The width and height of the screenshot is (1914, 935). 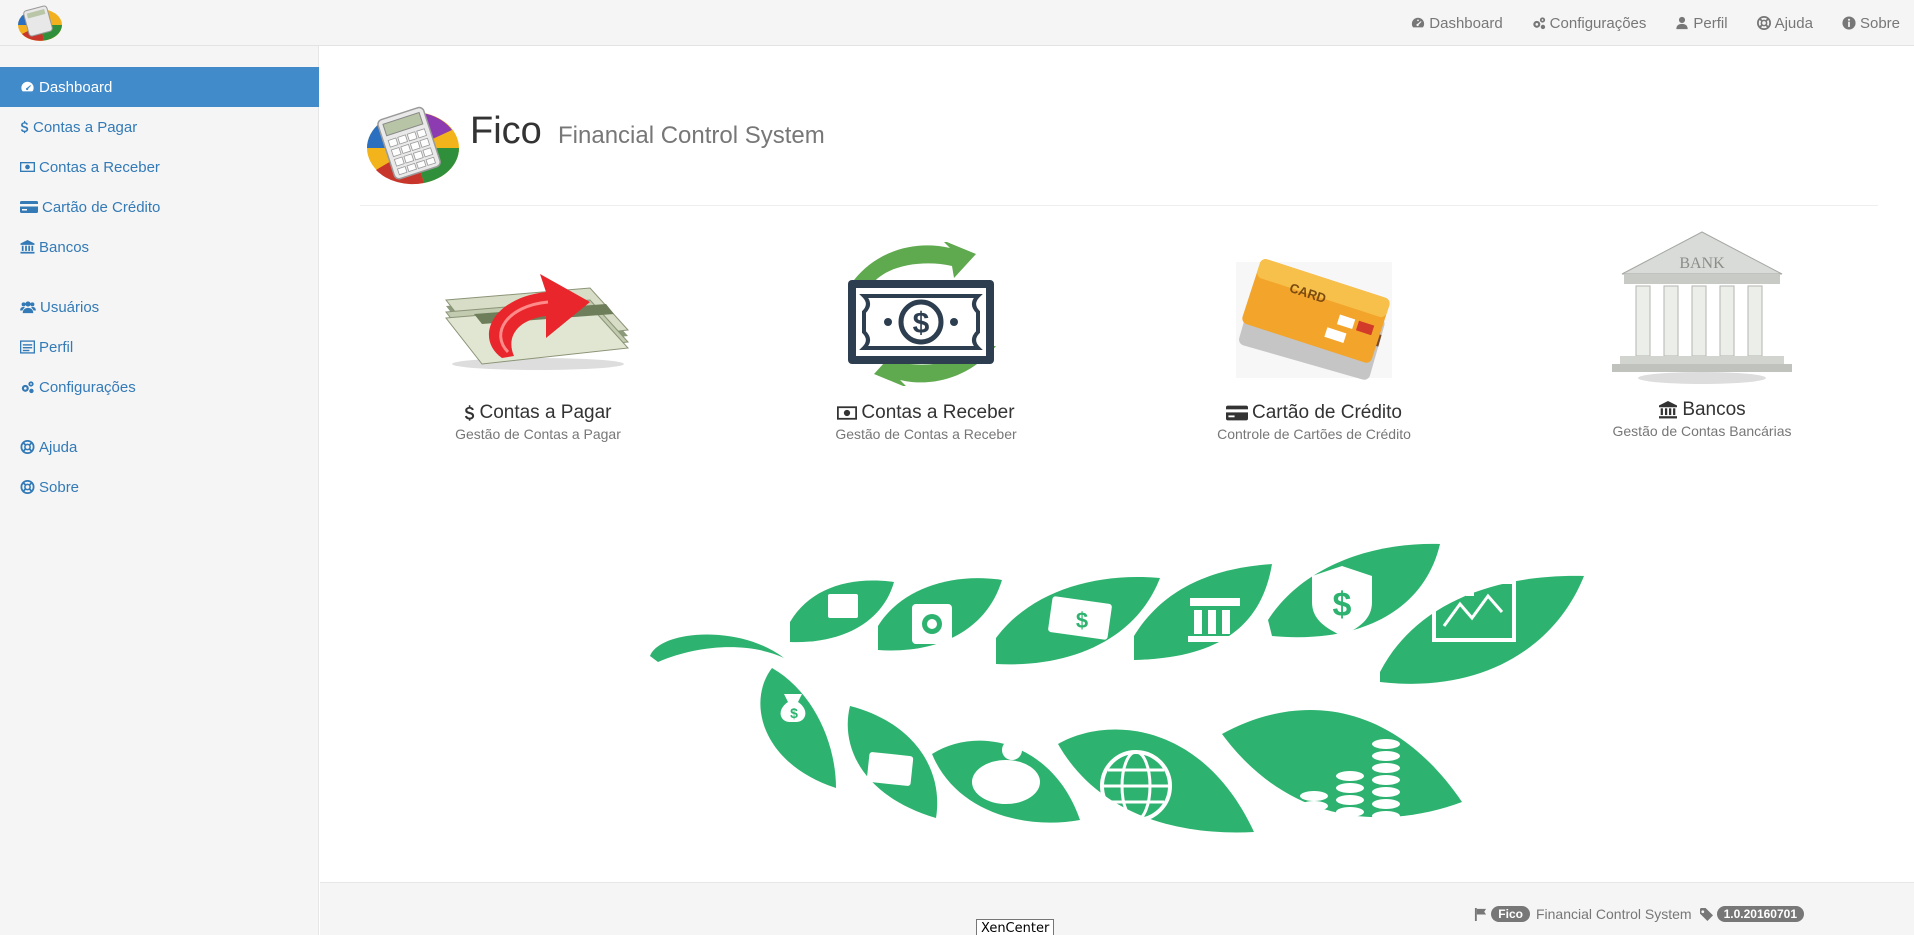 I want to click on nav-perfil-label: Perfil, so click(x=1710, y=23).